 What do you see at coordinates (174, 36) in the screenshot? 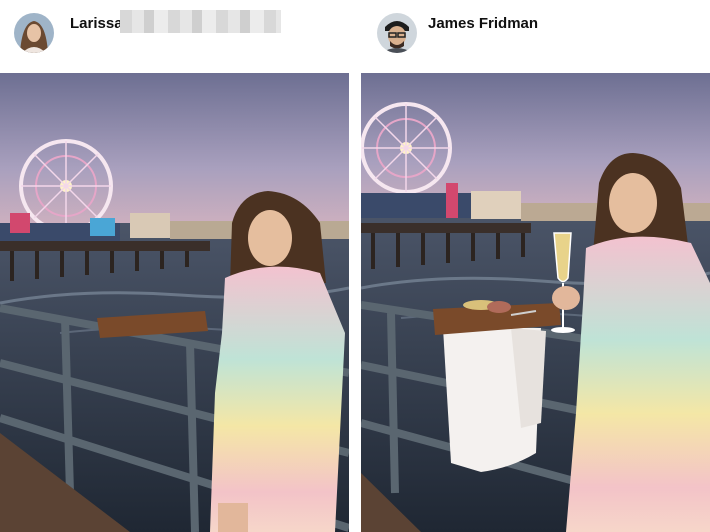
I see `post-header: Larissa` at bounding box center [174, 36].